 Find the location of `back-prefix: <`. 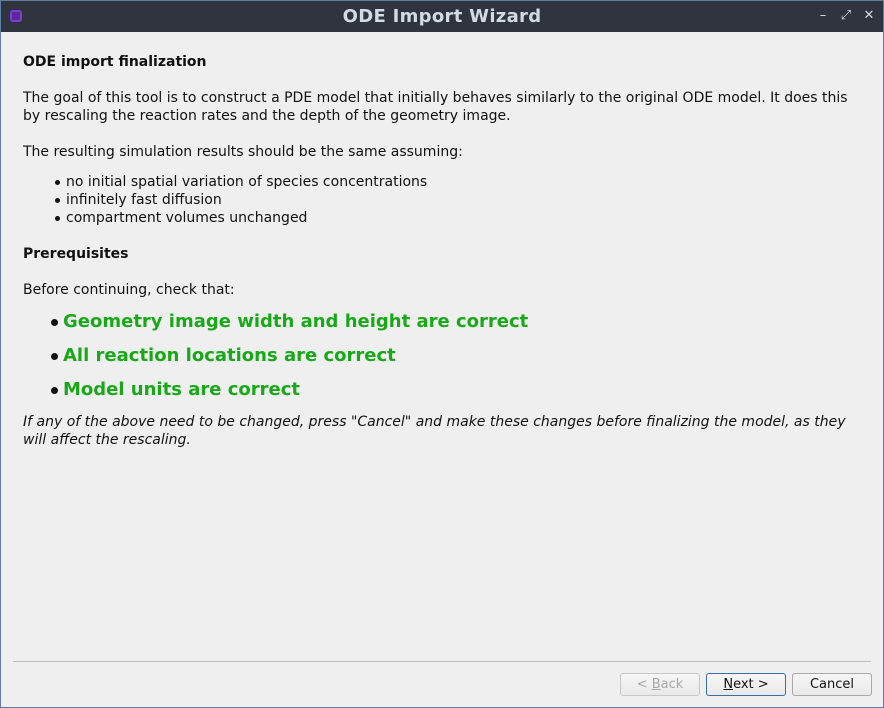

back-prefix: < is located at coordinates (644, 684).